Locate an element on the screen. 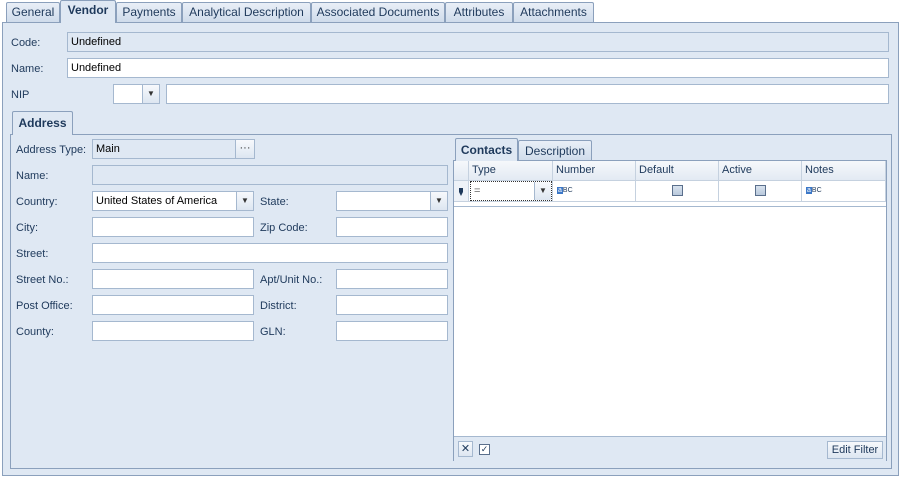 Image resolution: width=903 pixels, height=478 pixels. tab-address: Address is located at coordinates (42, 123).